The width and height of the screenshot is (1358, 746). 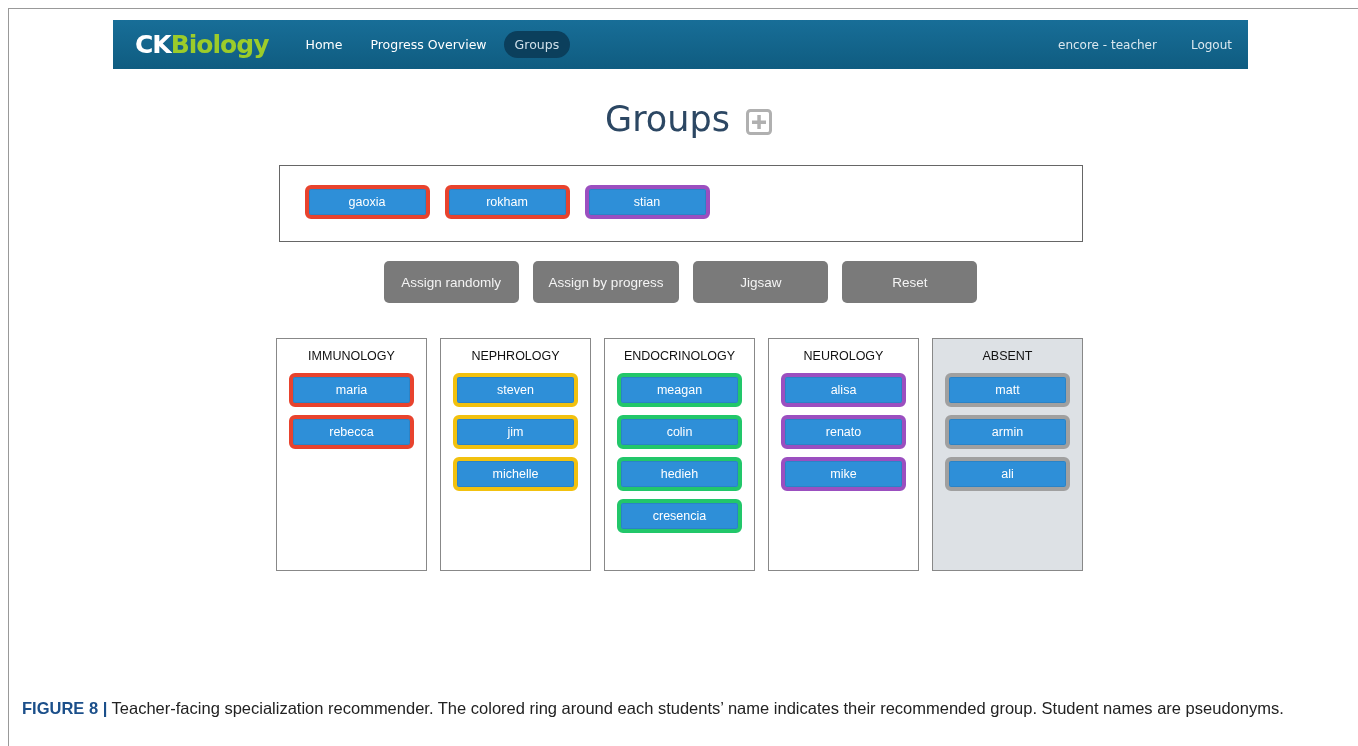 What do you see at coordinates (910, 282) in the screenshot?
I see `action-button: Reset` at bounding box center [910, 282].